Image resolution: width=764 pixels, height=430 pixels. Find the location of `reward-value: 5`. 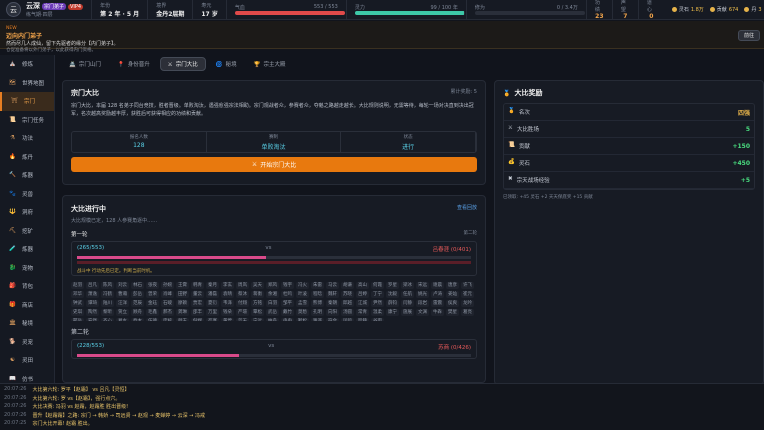

reward-value: 5 is located at coordinates (747, 129).